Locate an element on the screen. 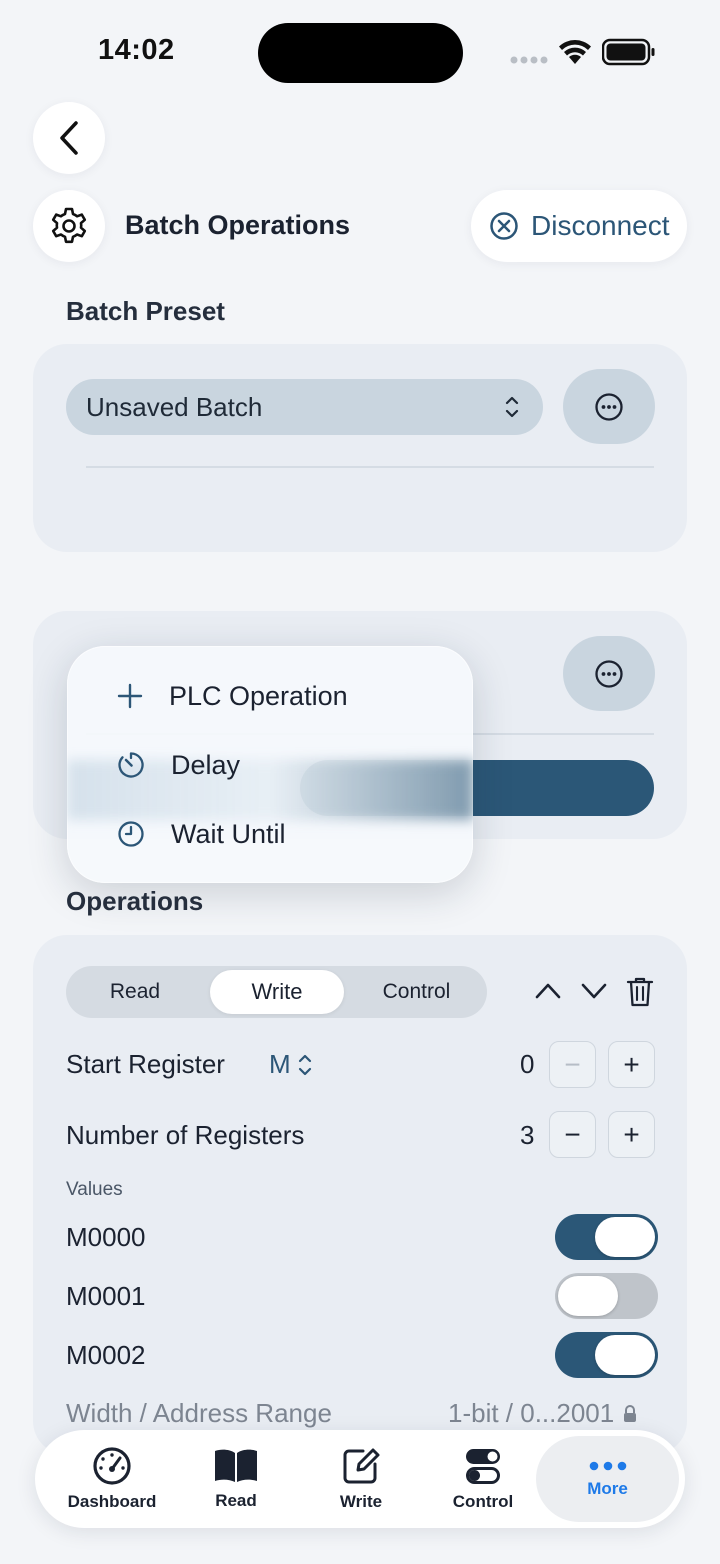 The height and width of the screenshot is (1564, 720). disconnect-label: Disconnect is located at coordinates (600, 225).